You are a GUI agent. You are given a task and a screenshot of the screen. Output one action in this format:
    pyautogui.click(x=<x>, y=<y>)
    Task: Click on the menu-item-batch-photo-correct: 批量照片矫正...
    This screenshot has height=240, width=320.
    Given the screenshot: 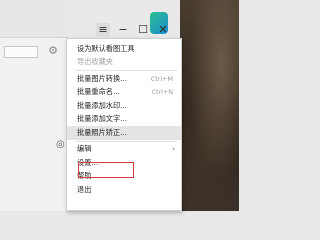 What is the action you would take?
    pyautogui.click(x=124, y=133)
    